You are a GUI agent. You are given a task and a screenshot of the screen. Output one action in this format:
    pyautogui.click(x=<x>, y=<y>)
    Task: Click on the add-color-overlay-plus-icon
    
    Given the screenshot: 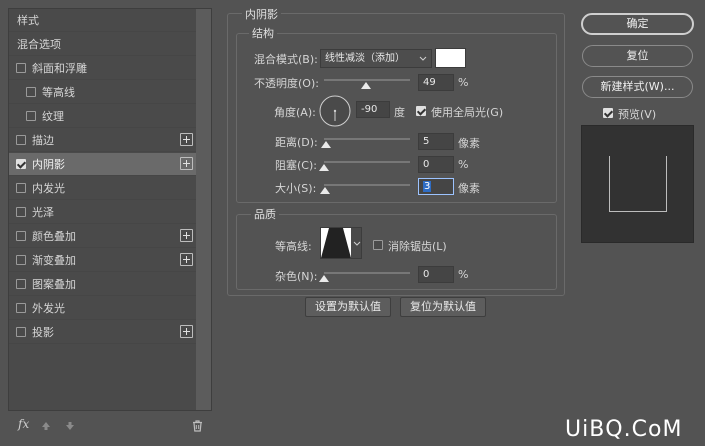 What is the action you would take?
    pyautogui.click(x=186, y=235)
    